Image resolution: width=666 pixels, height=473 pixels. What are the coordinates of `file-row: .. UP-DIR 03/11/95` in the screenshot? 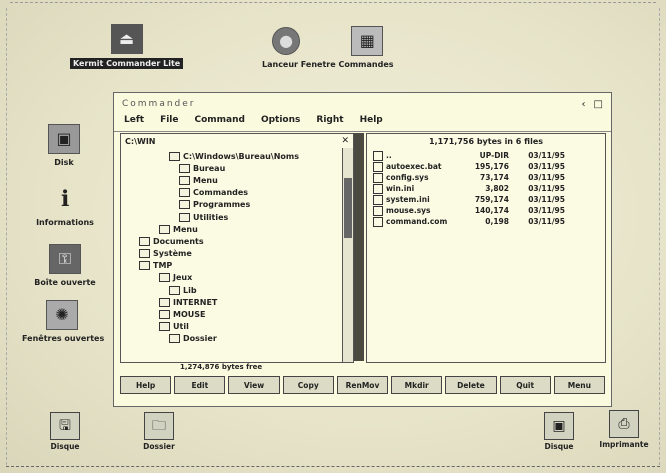 It's located at (487, 155).